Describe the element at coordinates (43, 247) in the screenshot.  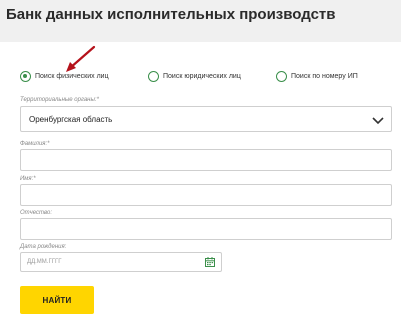
I see `birthdate-label: Дата рождения:` at that location.